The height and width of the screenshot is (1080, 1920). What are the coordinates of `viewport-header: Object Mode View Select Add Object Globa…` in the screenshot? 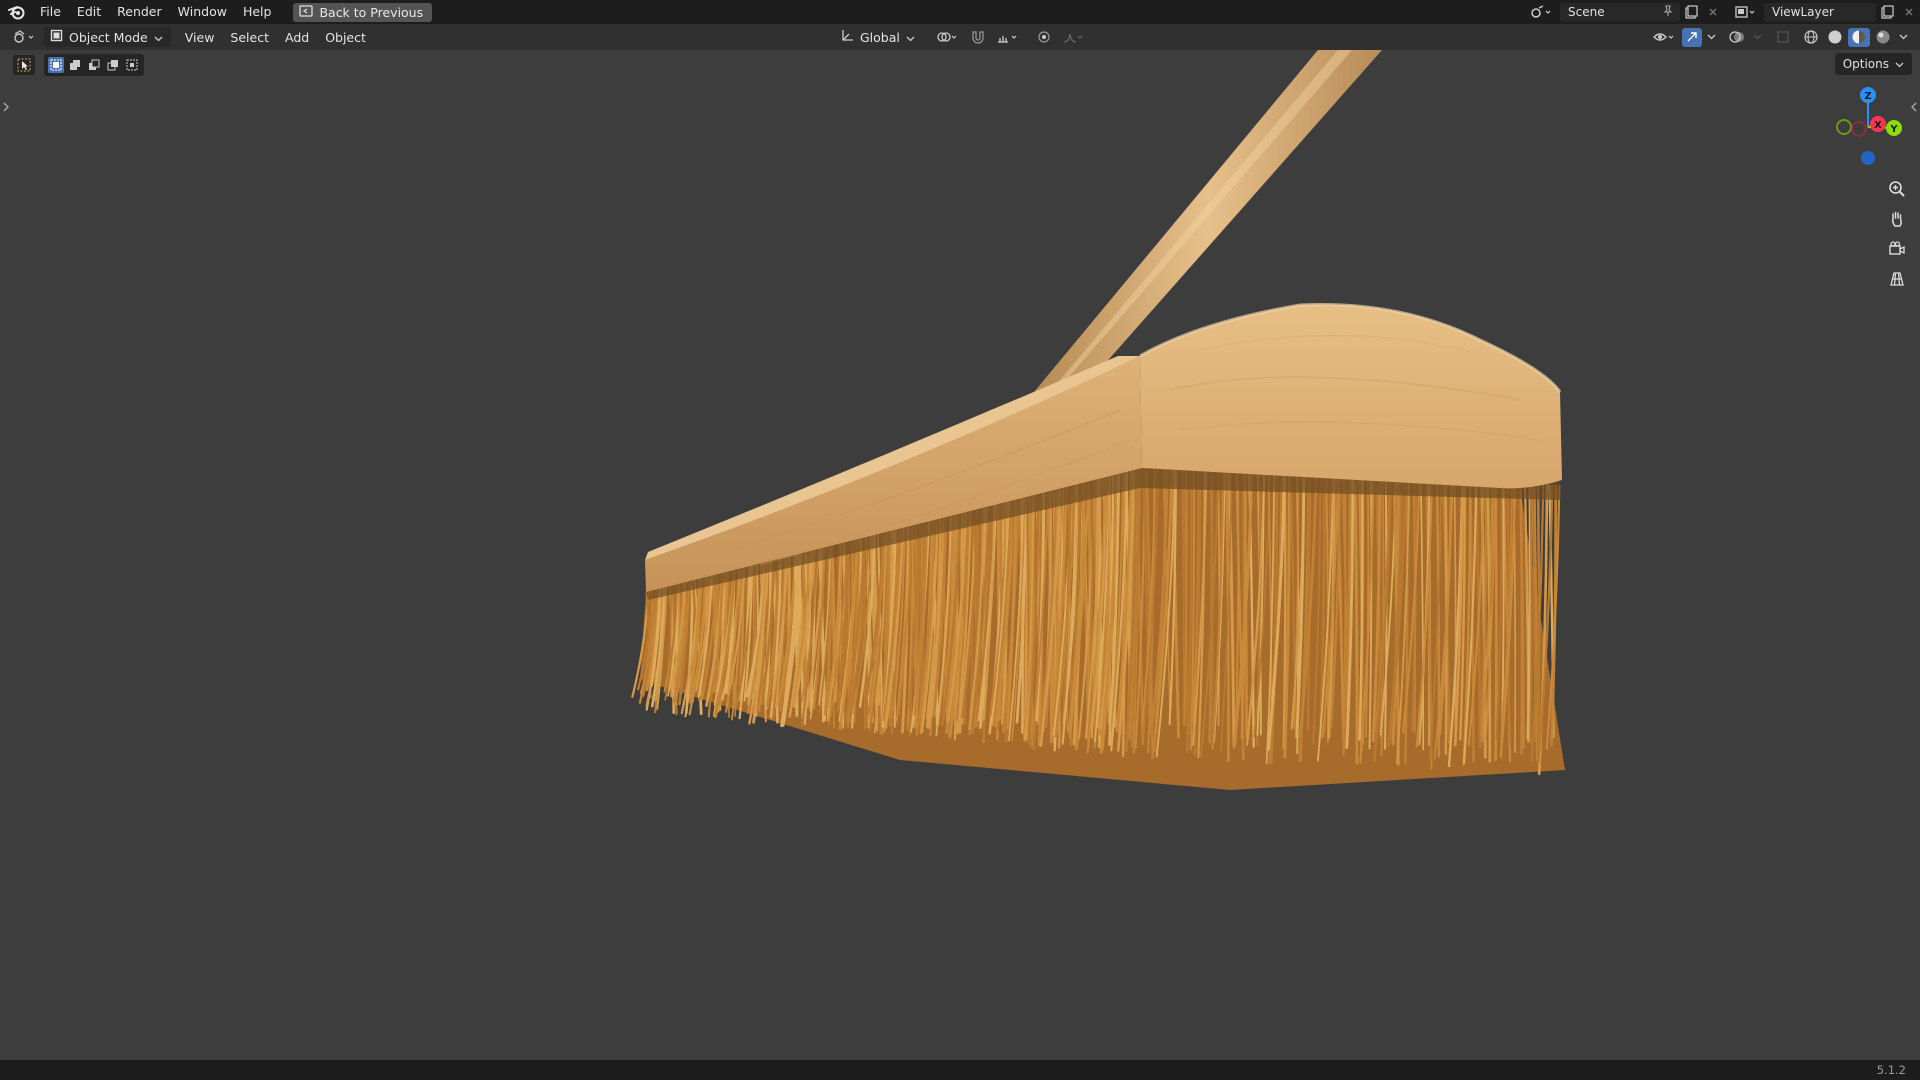 It's located at (960, 37).